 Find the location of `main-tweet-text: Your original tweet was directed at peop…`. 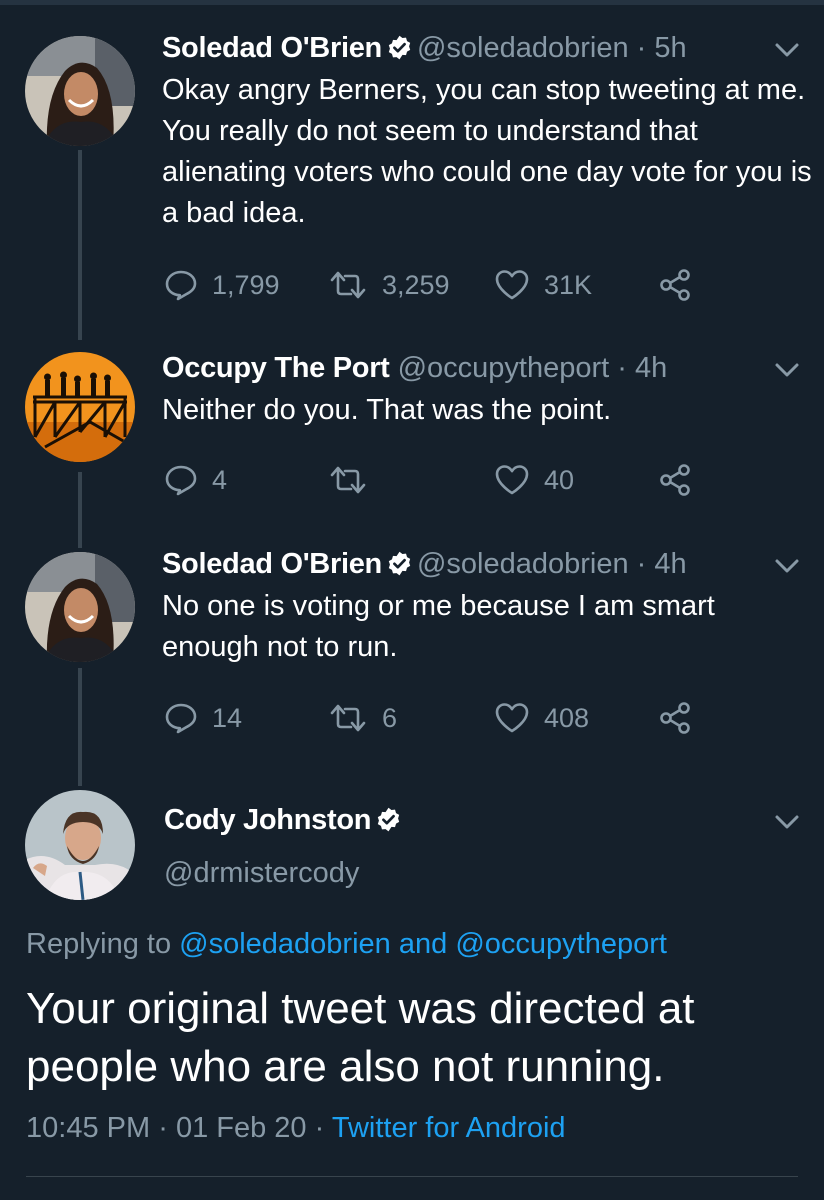

main-tweet-text: Your original tweet was directed at peop… is located at coordinates (360, 1037).